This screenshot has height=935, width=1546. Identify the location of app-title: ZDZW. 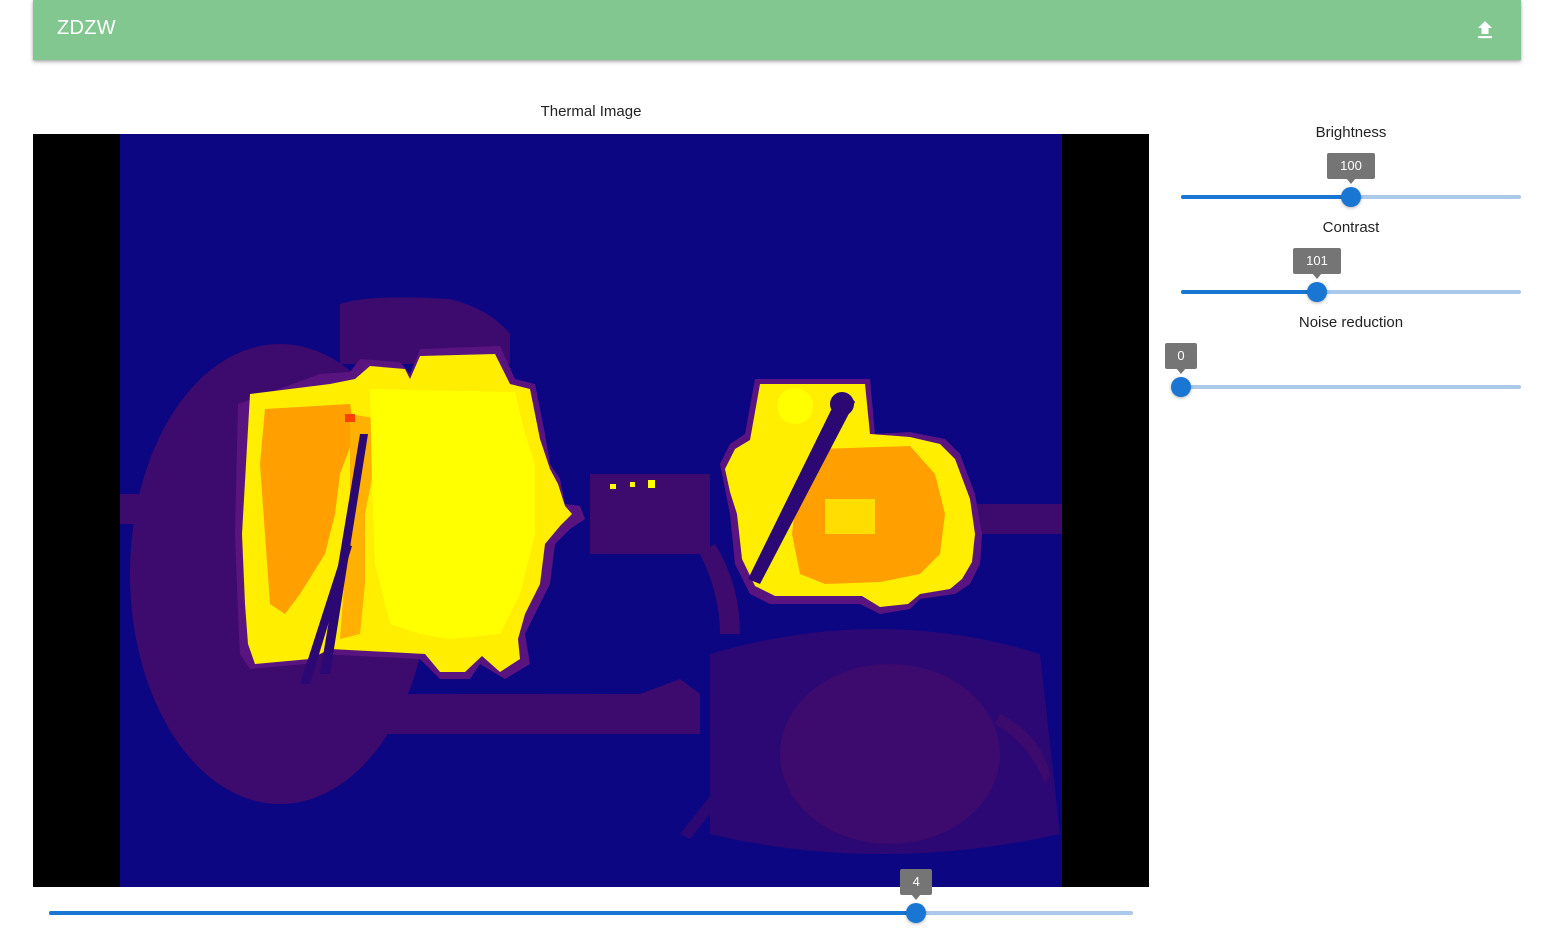
(86, 28).